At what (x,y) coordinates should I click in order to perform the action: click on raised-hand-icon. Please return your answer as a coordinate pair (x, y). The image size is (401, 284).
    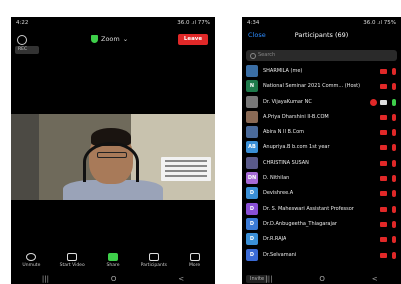
    Looking at the image, I should click on (373, 102).